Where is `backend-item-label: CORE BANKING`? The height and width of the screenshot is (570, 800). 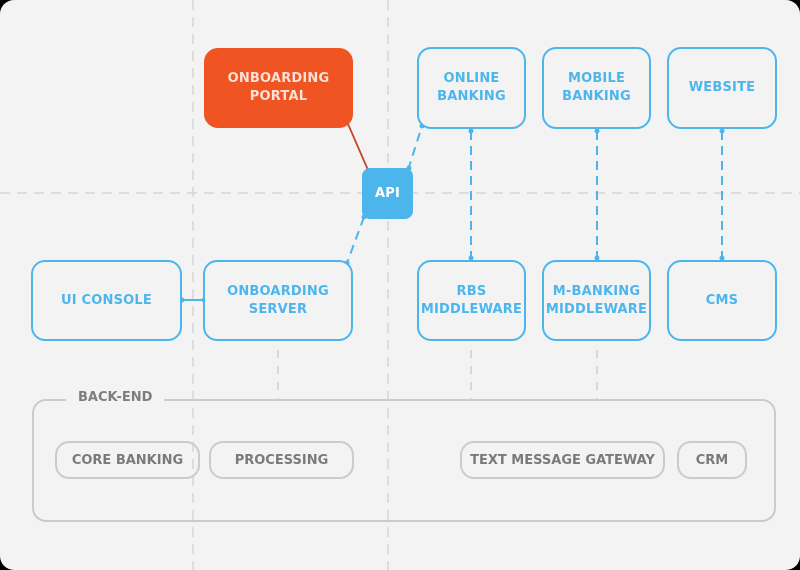
backend-item-label: CORE BANKING is located at coordinates (127, 460).